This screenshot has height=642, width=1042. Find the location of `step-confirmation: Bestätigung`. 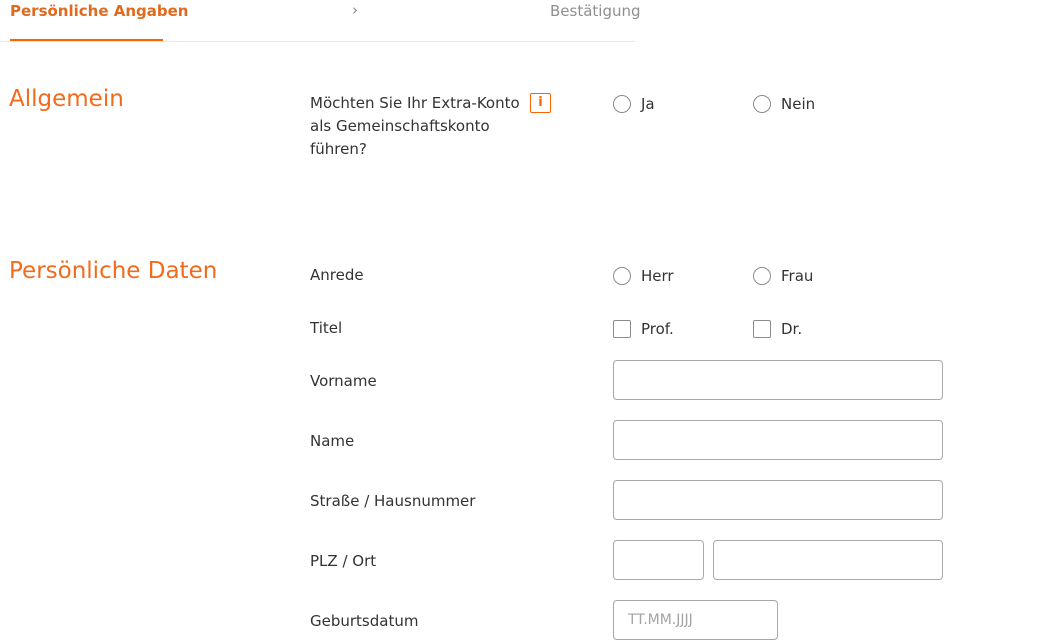

step-confirmation: Bestätigung is located at coordinates (595, 11).